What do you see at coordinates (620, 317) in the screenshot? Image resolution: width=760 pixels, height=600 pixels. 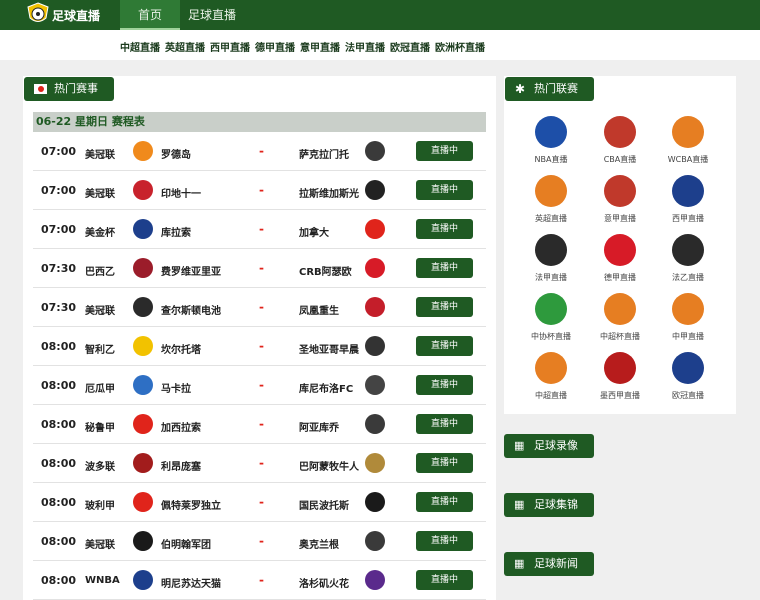 I see `league-item: 中超杯直播` at bounding box center [620, 317].